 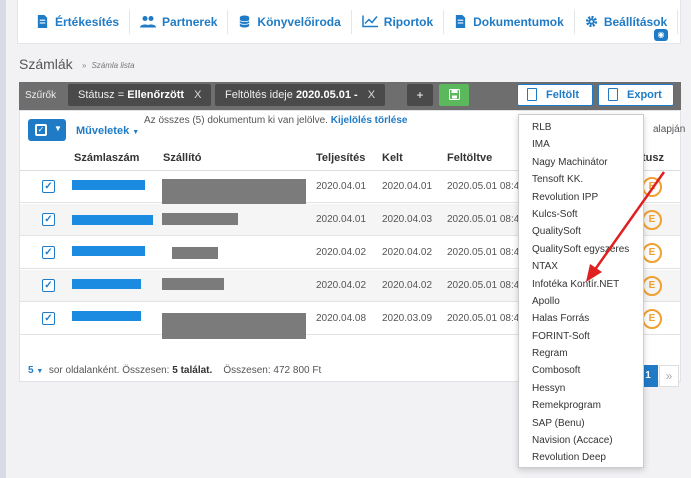 I want to click on save-icon, so click(x=454, y=94).